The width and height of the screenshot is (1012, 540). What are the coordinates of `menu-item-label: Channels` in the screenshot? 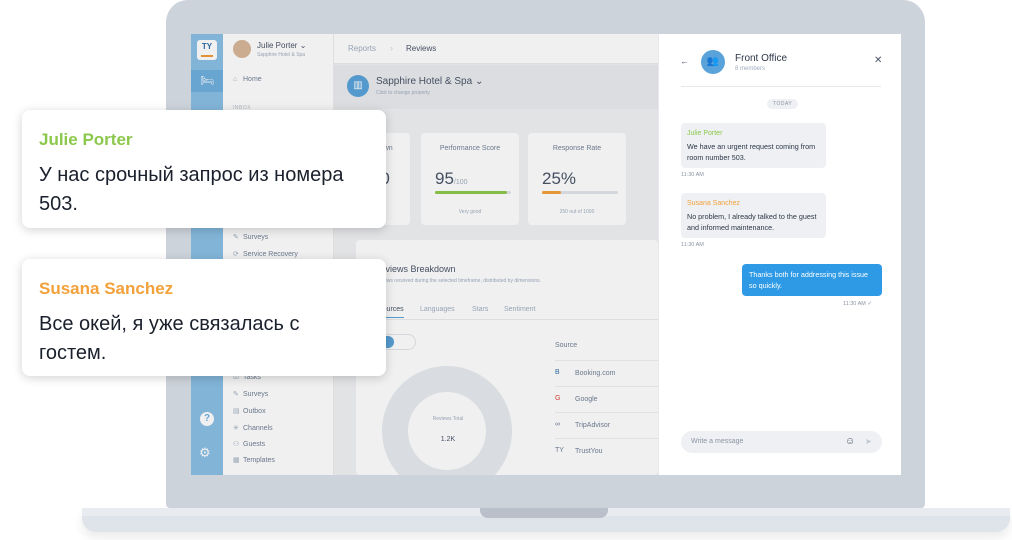 It's located at (258, 428).